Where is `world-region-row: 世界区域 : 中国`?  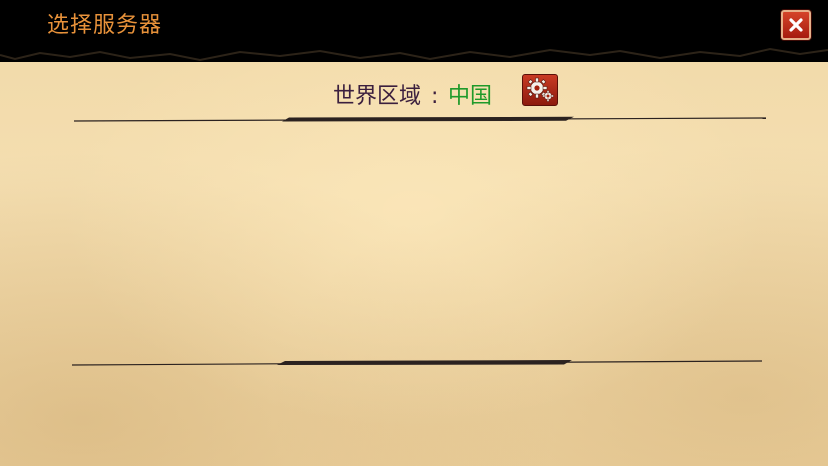 world-region-row: 世界区域 : 中国 is located at coordinates (414, 96).